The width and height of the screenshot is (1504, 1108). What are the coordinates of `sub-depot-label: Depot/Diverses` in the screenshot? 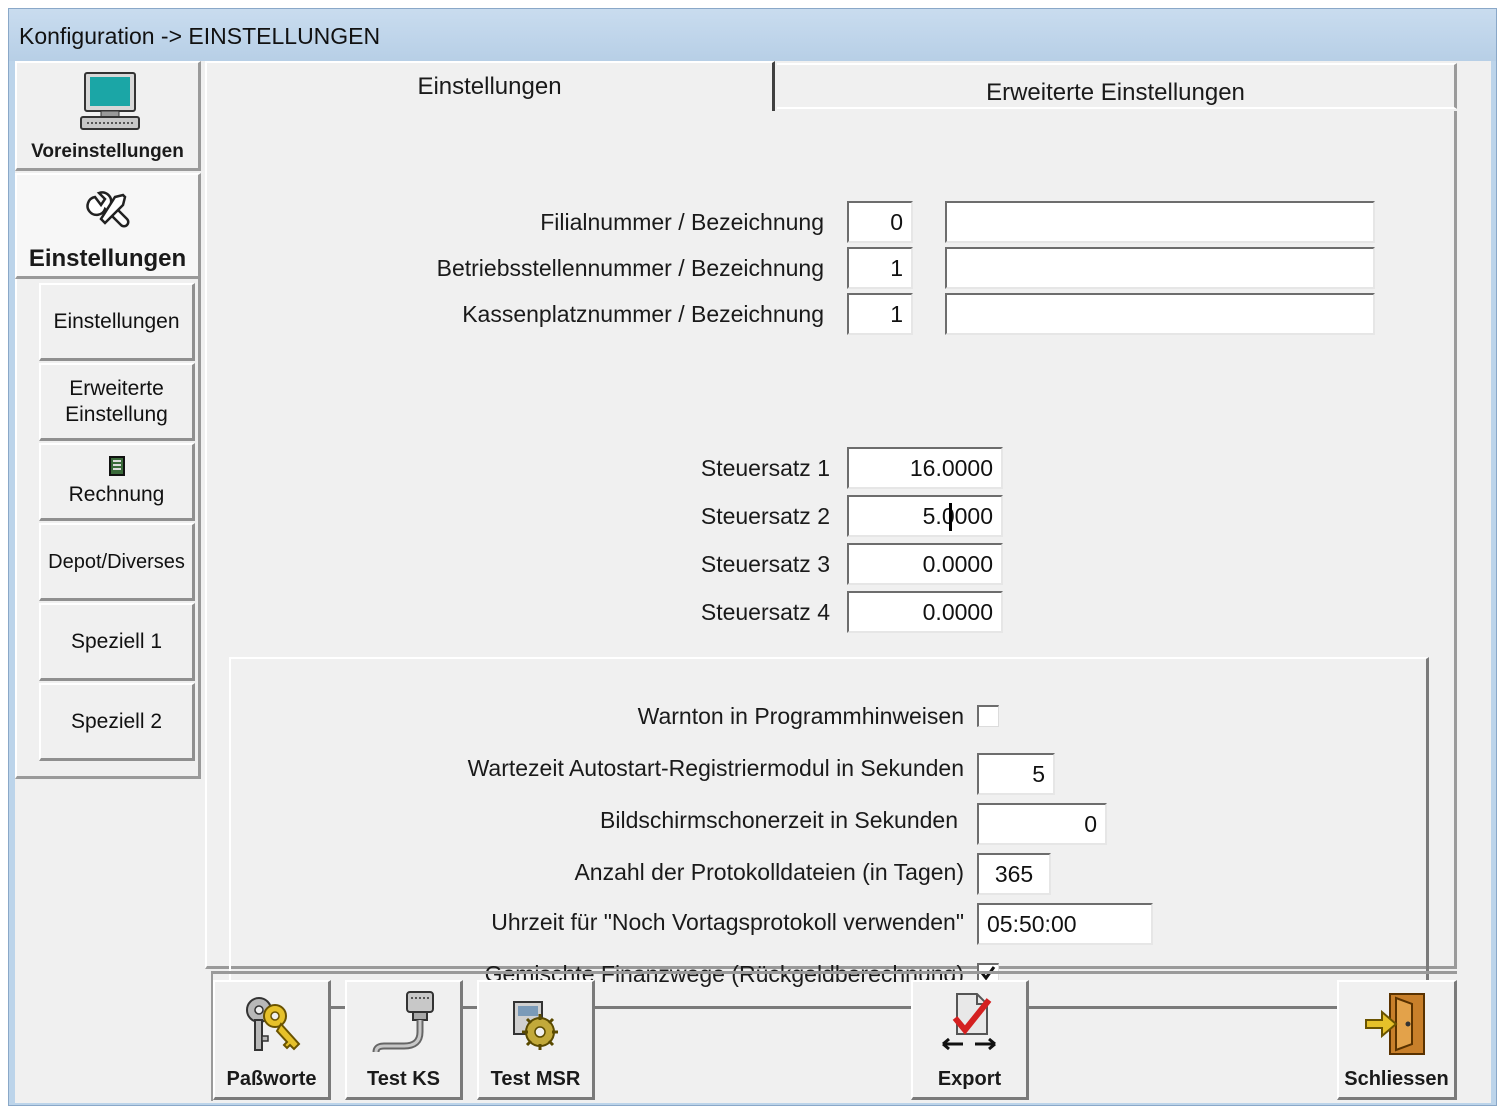 It's located at (116, 561).